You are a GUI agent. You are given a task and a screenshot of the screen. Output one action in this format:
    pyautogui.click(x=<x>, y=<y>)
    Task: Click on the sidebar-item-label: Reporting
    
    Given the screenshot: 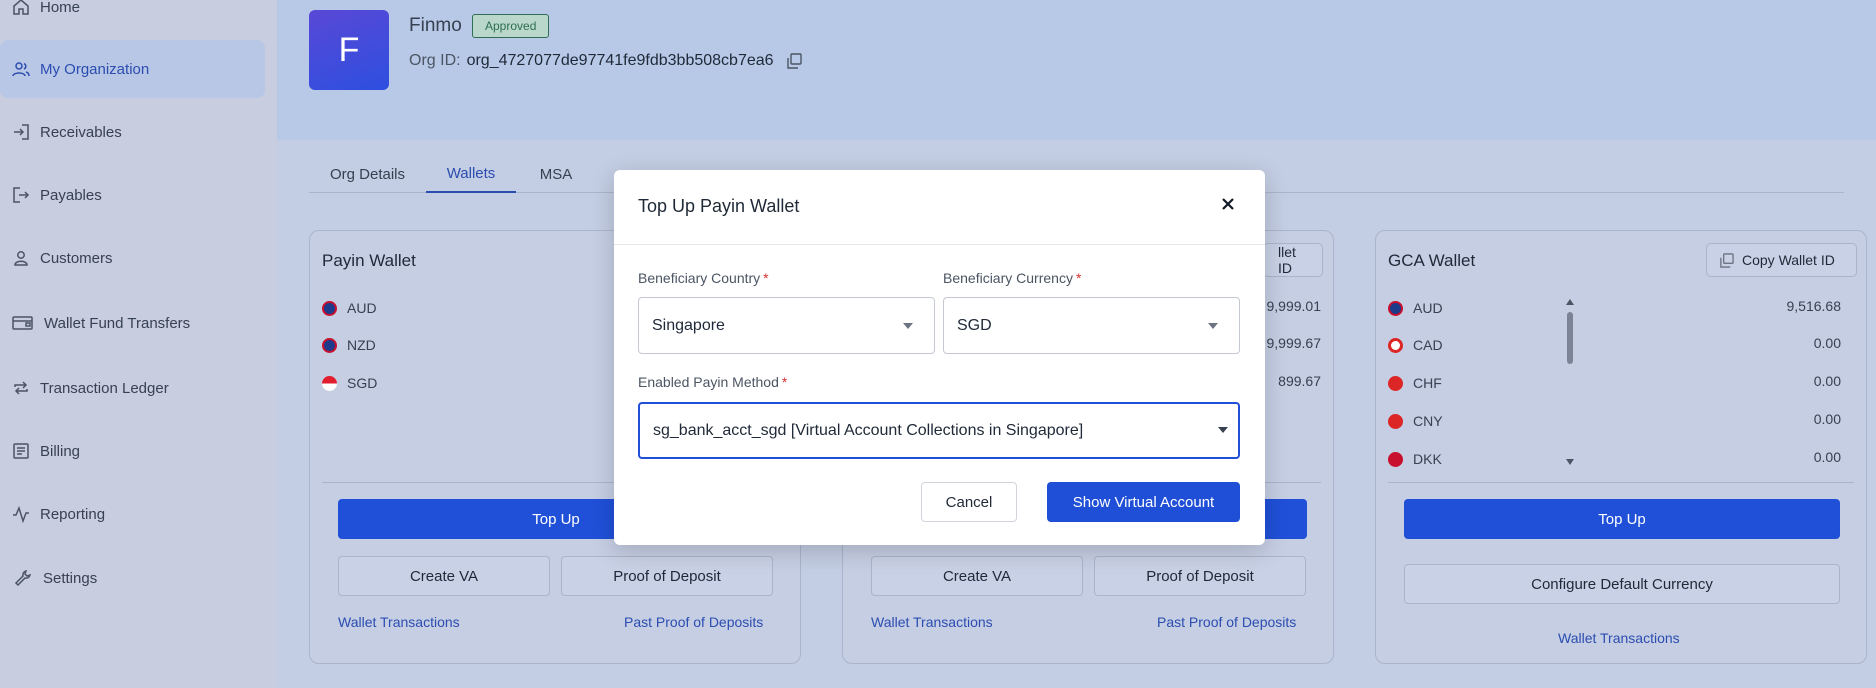 What is the action you would take?
    pyautogui.click(x=73, y=514)
    